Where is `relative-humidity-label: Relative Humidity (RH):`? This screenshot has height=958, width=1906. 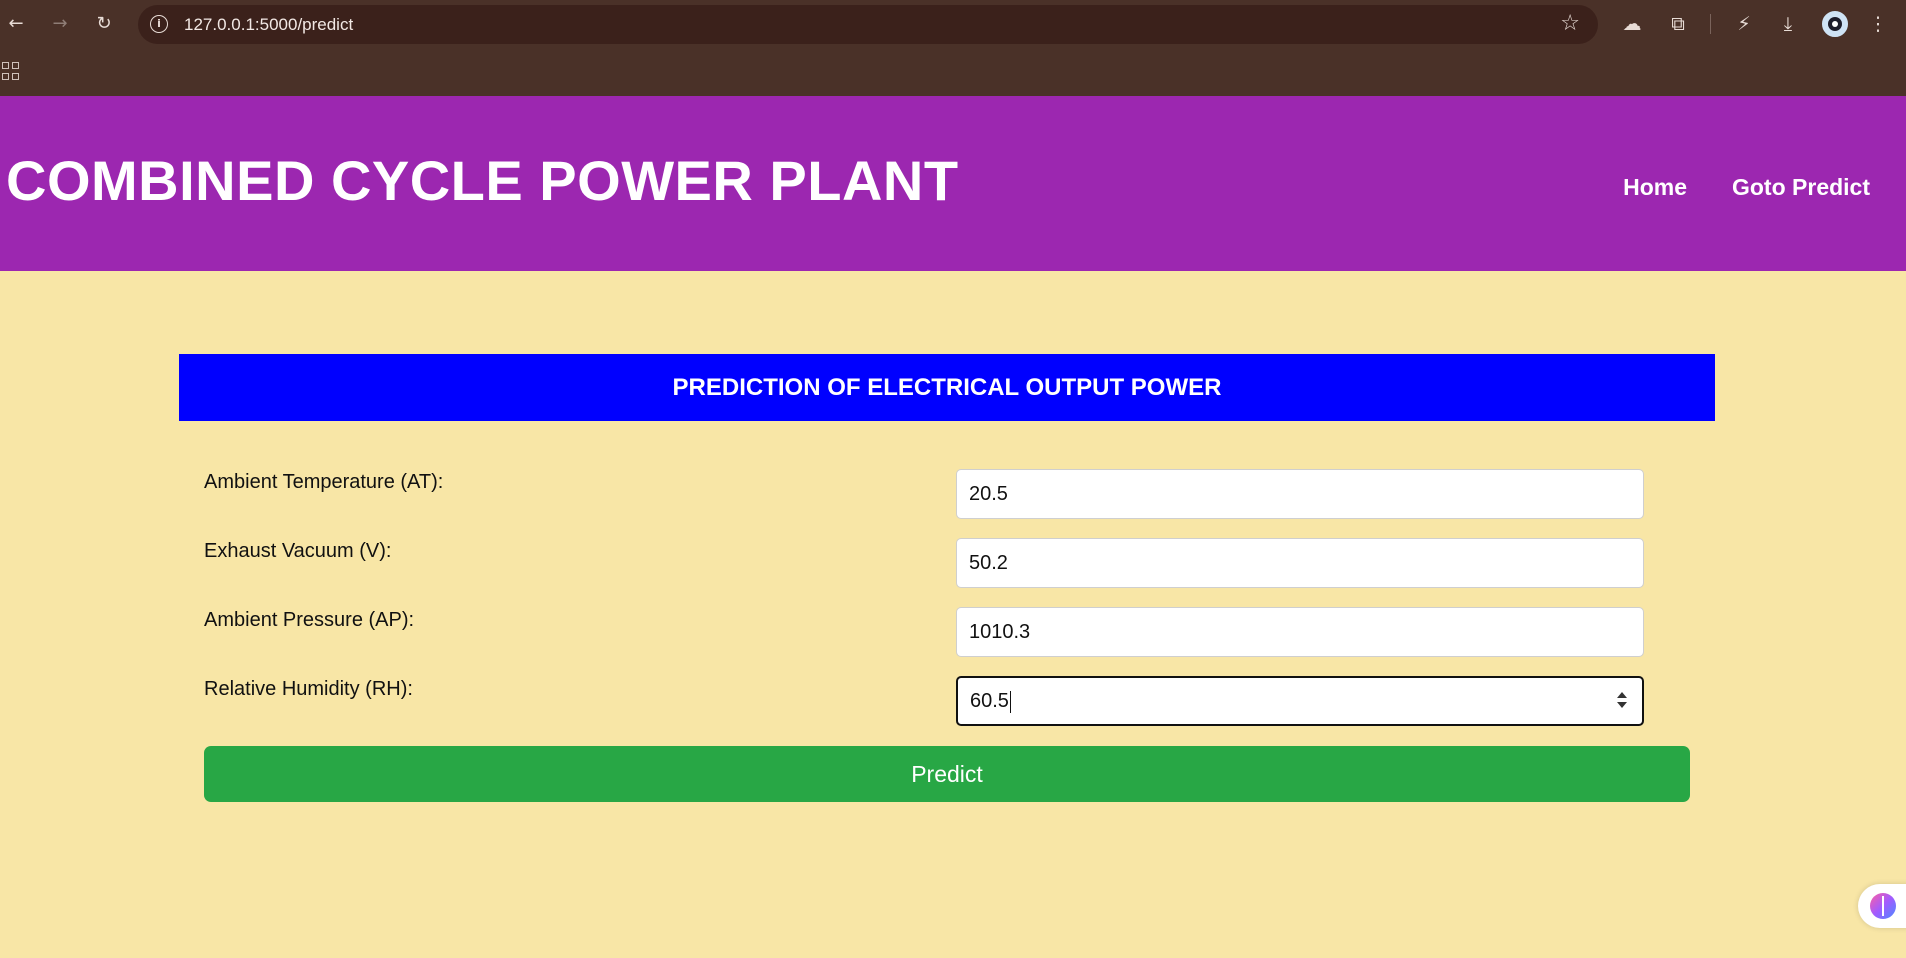 relative-humidity-label: Relative Humidity (RH): is located at coordinates (308, 689).